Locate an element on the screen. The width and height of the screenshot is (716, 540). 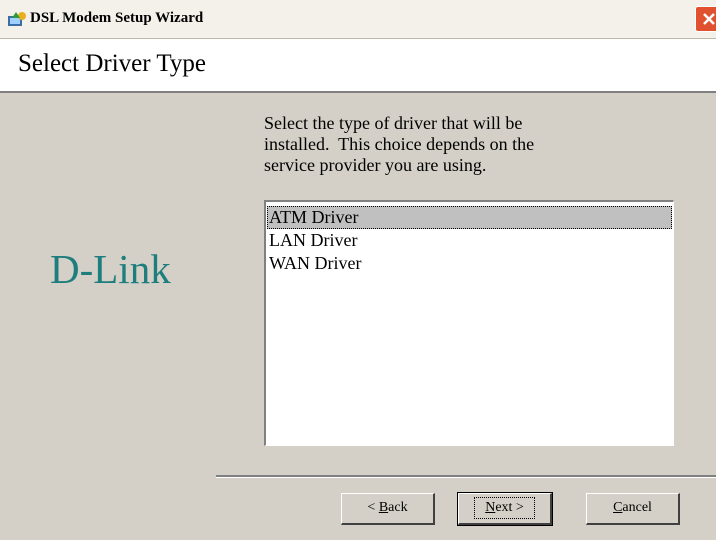
close-icon is located at coordinates (709, 19).